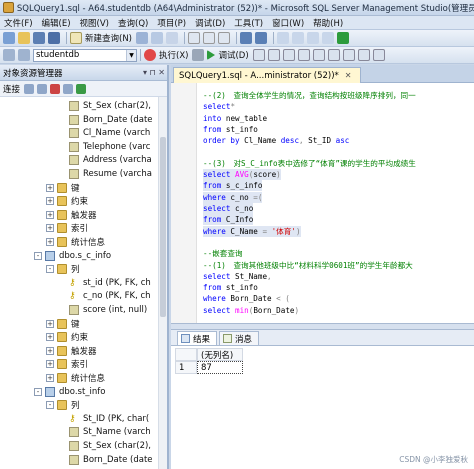  I want to click on connect-button: 连接, so click(11, 89).